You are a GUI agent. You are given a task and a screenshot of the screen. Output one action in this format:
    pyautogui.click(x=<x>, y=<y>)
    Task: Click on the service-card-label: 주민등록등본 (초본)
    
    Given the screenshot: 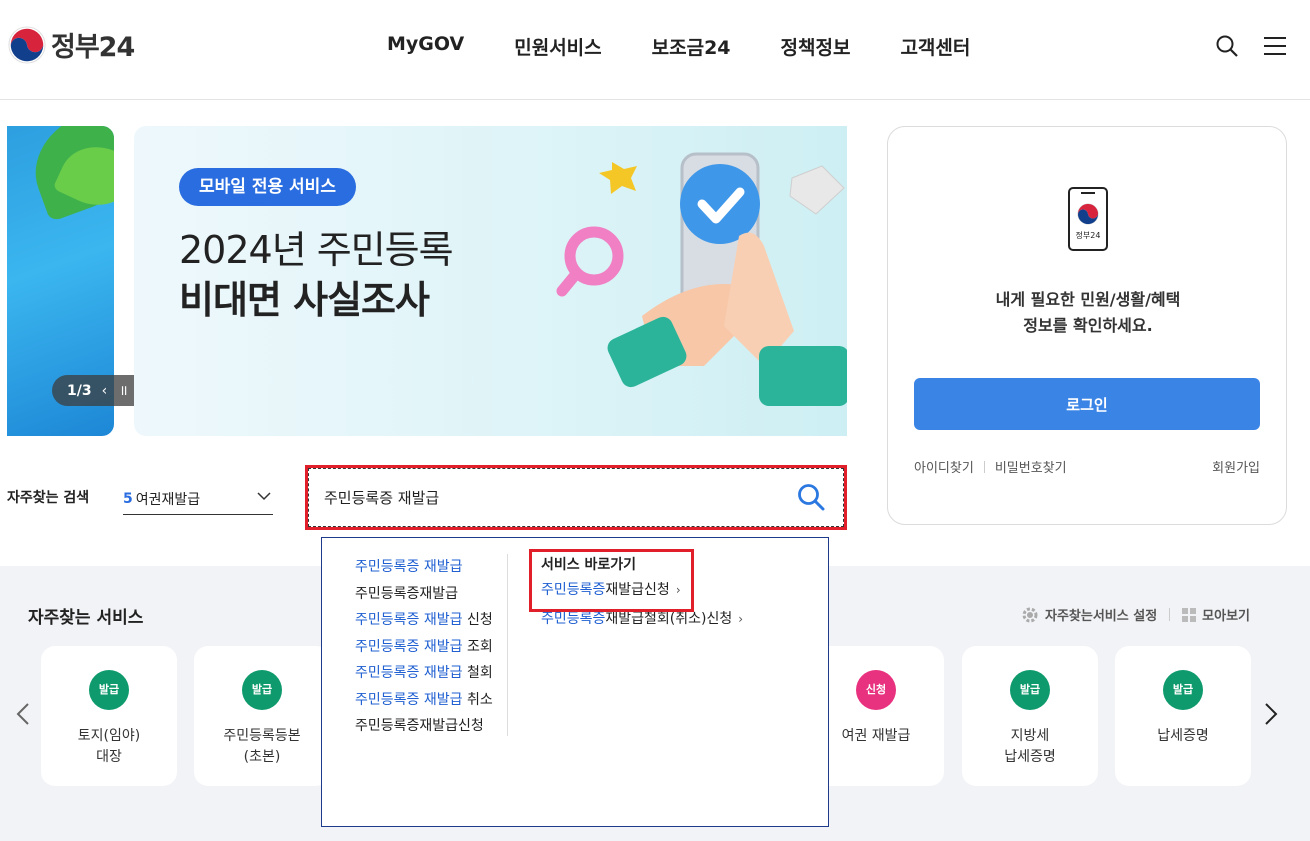 What is the action you would take?
    pyautogui.click(x=262, y=746)
    